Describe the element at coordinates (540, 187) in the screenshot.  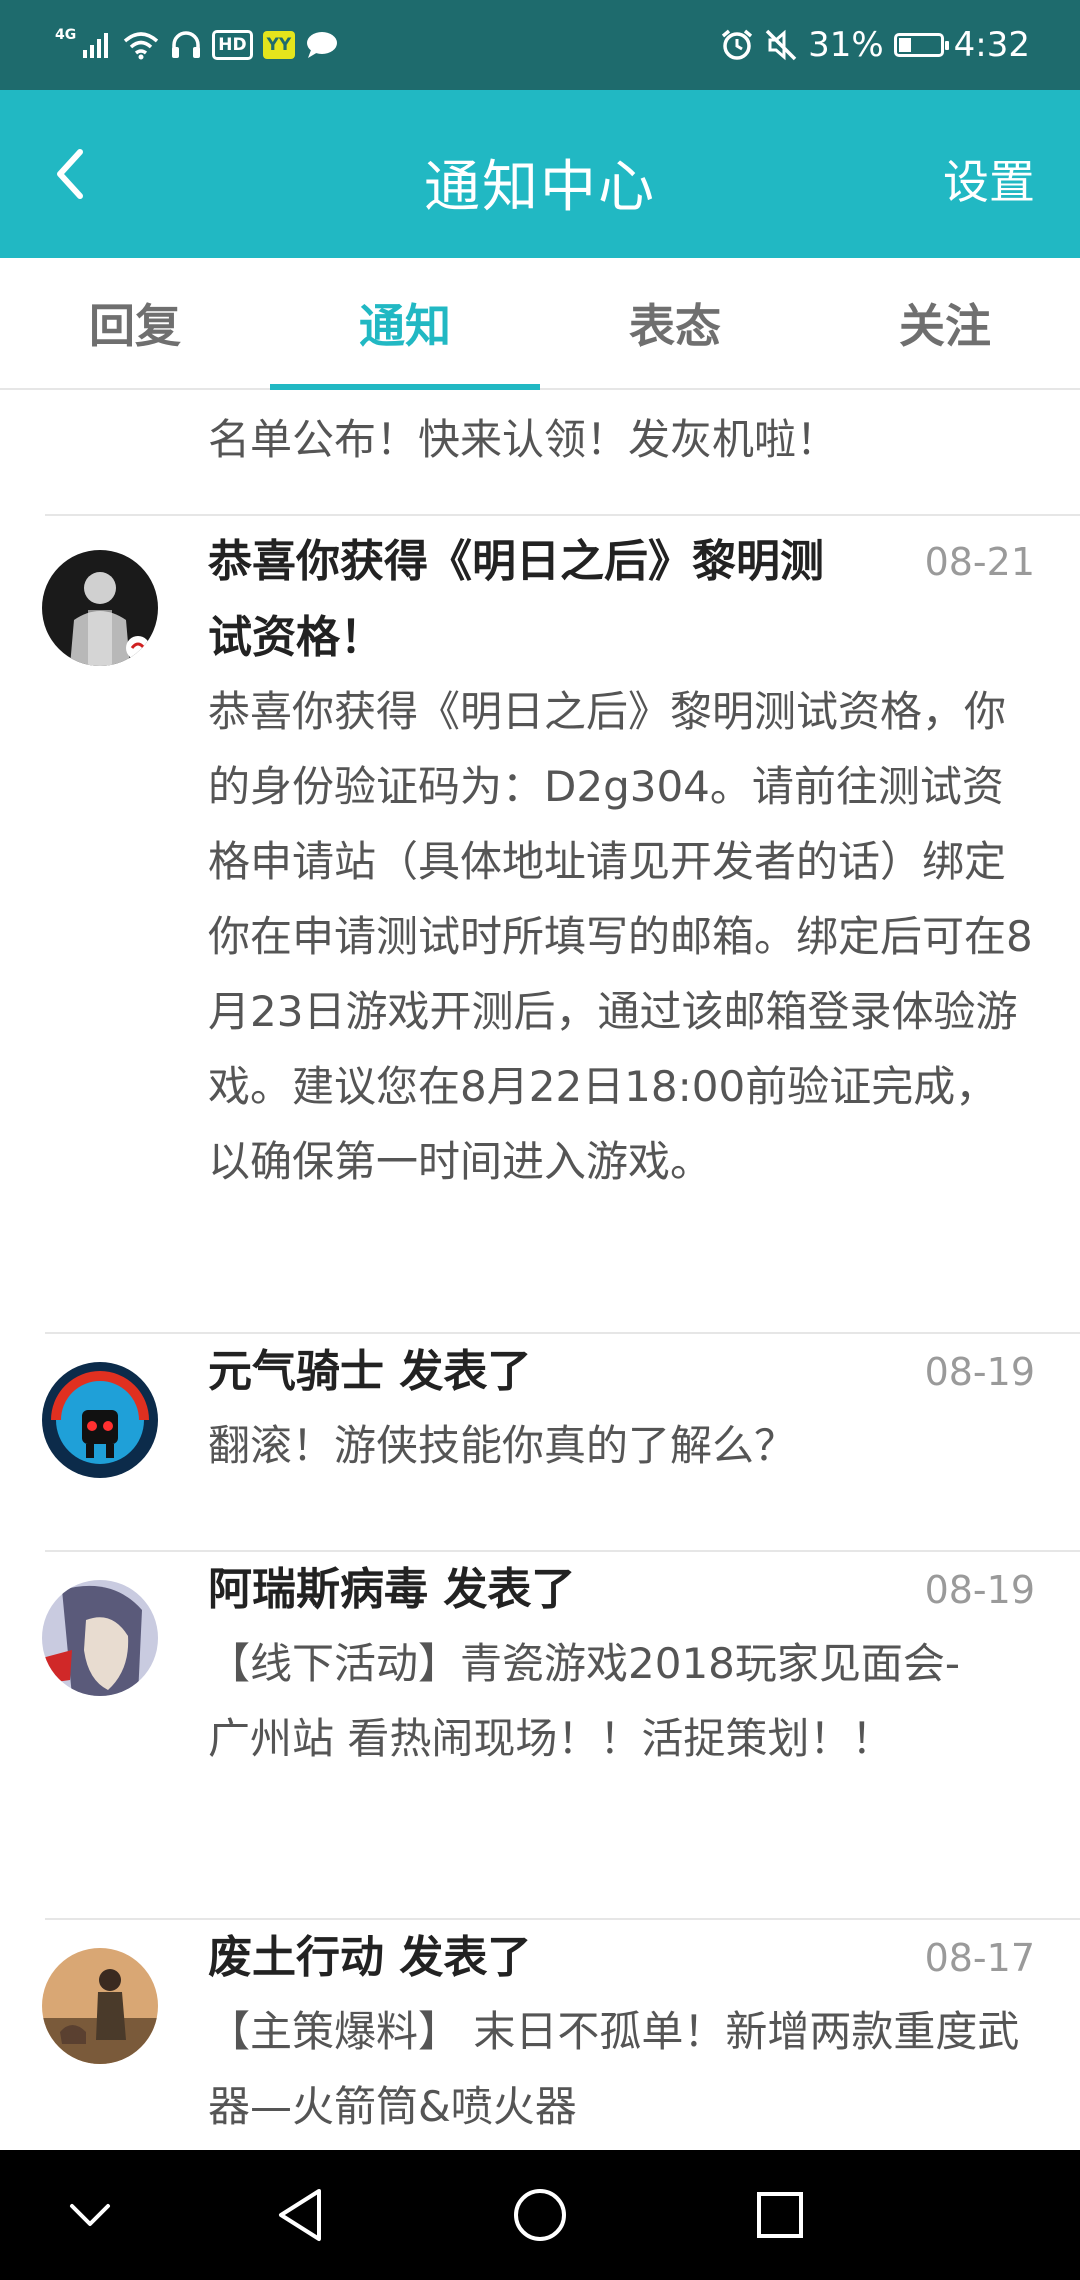
I see `page-title: 通知中心` at that location.